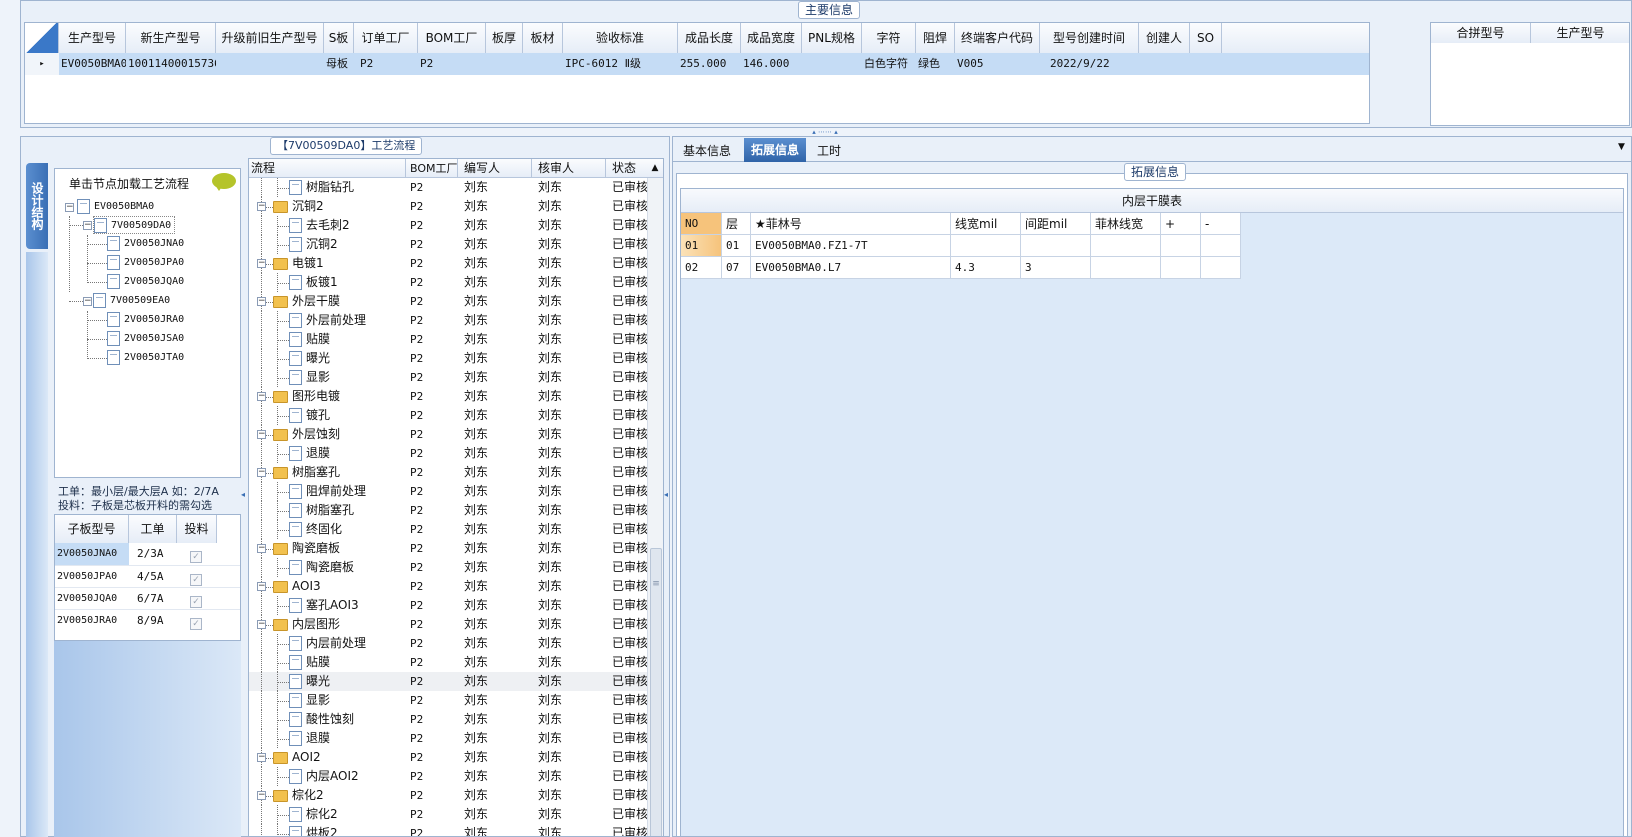 This screenshot has height=837, width=1632. What do you see at coordinates (339, 38) in the screenshot?
I see `col-header: S板` at bounding box center [339, 38].